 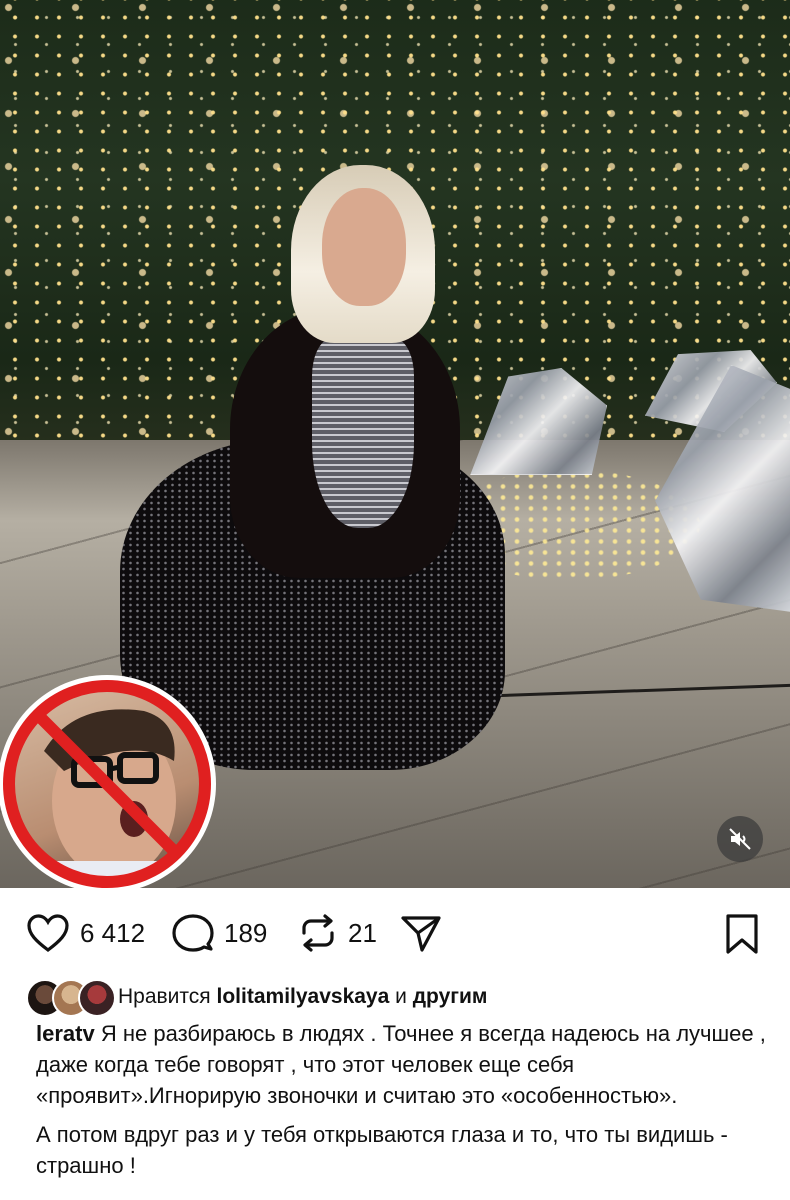 I want to click on liker-username: lolitamilyavskaya, so click(x=303, y=996).